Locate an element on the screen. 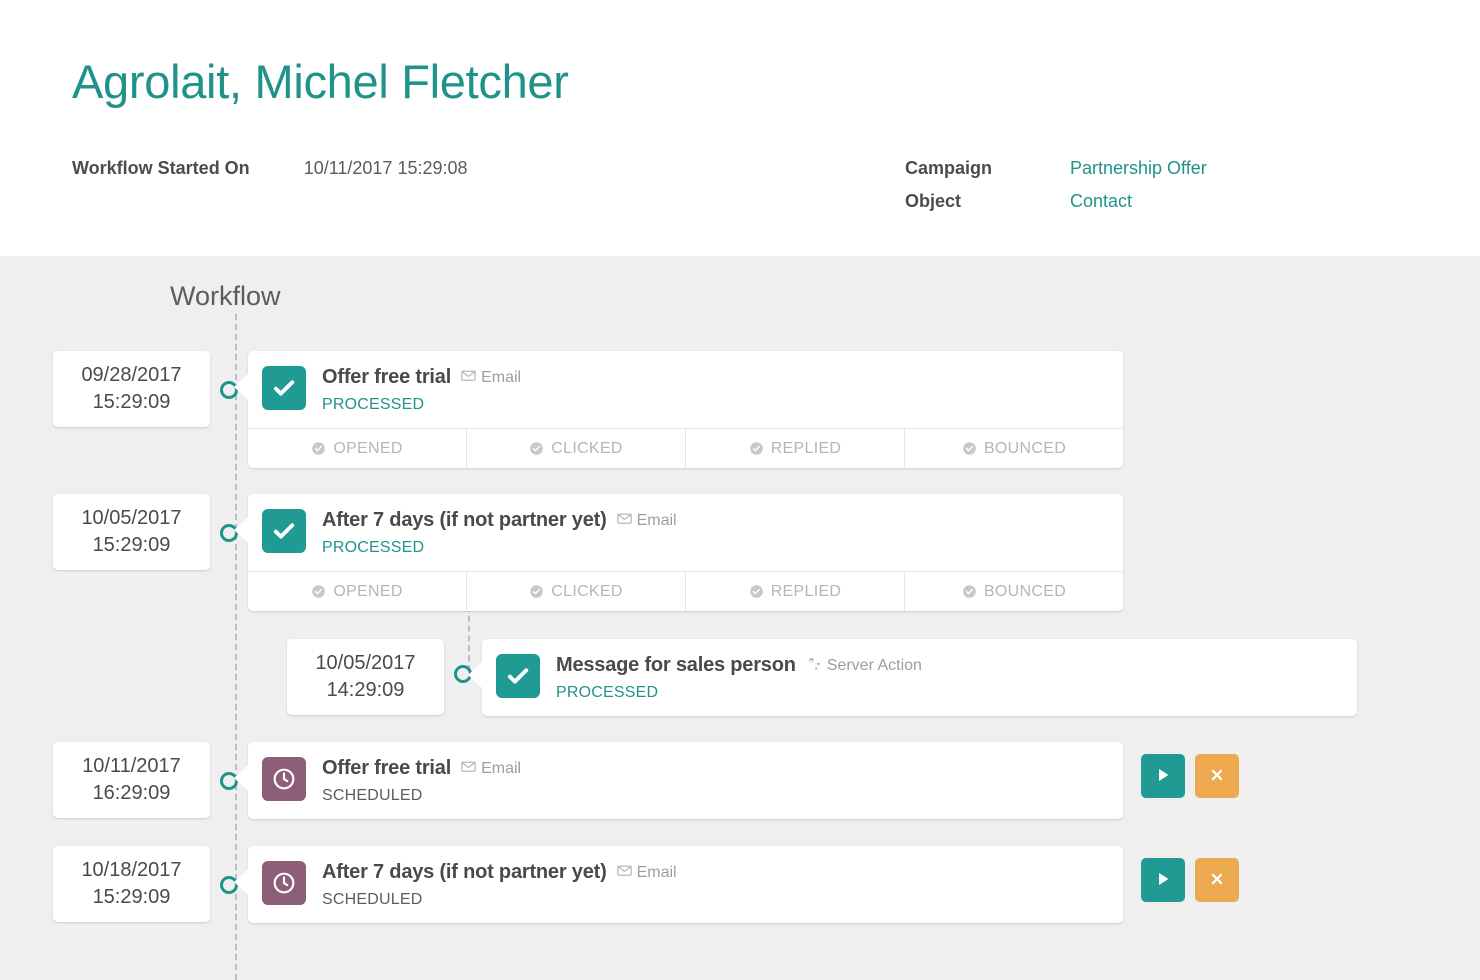 The width and height of the screenshot is (1480, 980). campaign-meta-row: Campaign Partnership Offer is located at coordinates (1056, 168).